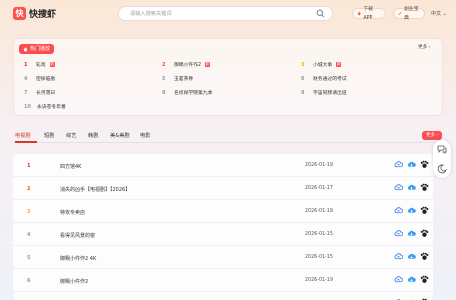 This screenshot has width=456, height=300. I want to click on language-selector: 中文 ⌄, so click(439, 13).